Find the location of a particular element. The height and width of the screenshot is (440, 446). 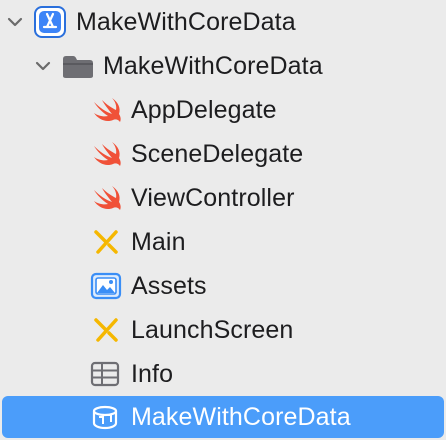

asset-catalog-icon is located at coordinates (106, 286).